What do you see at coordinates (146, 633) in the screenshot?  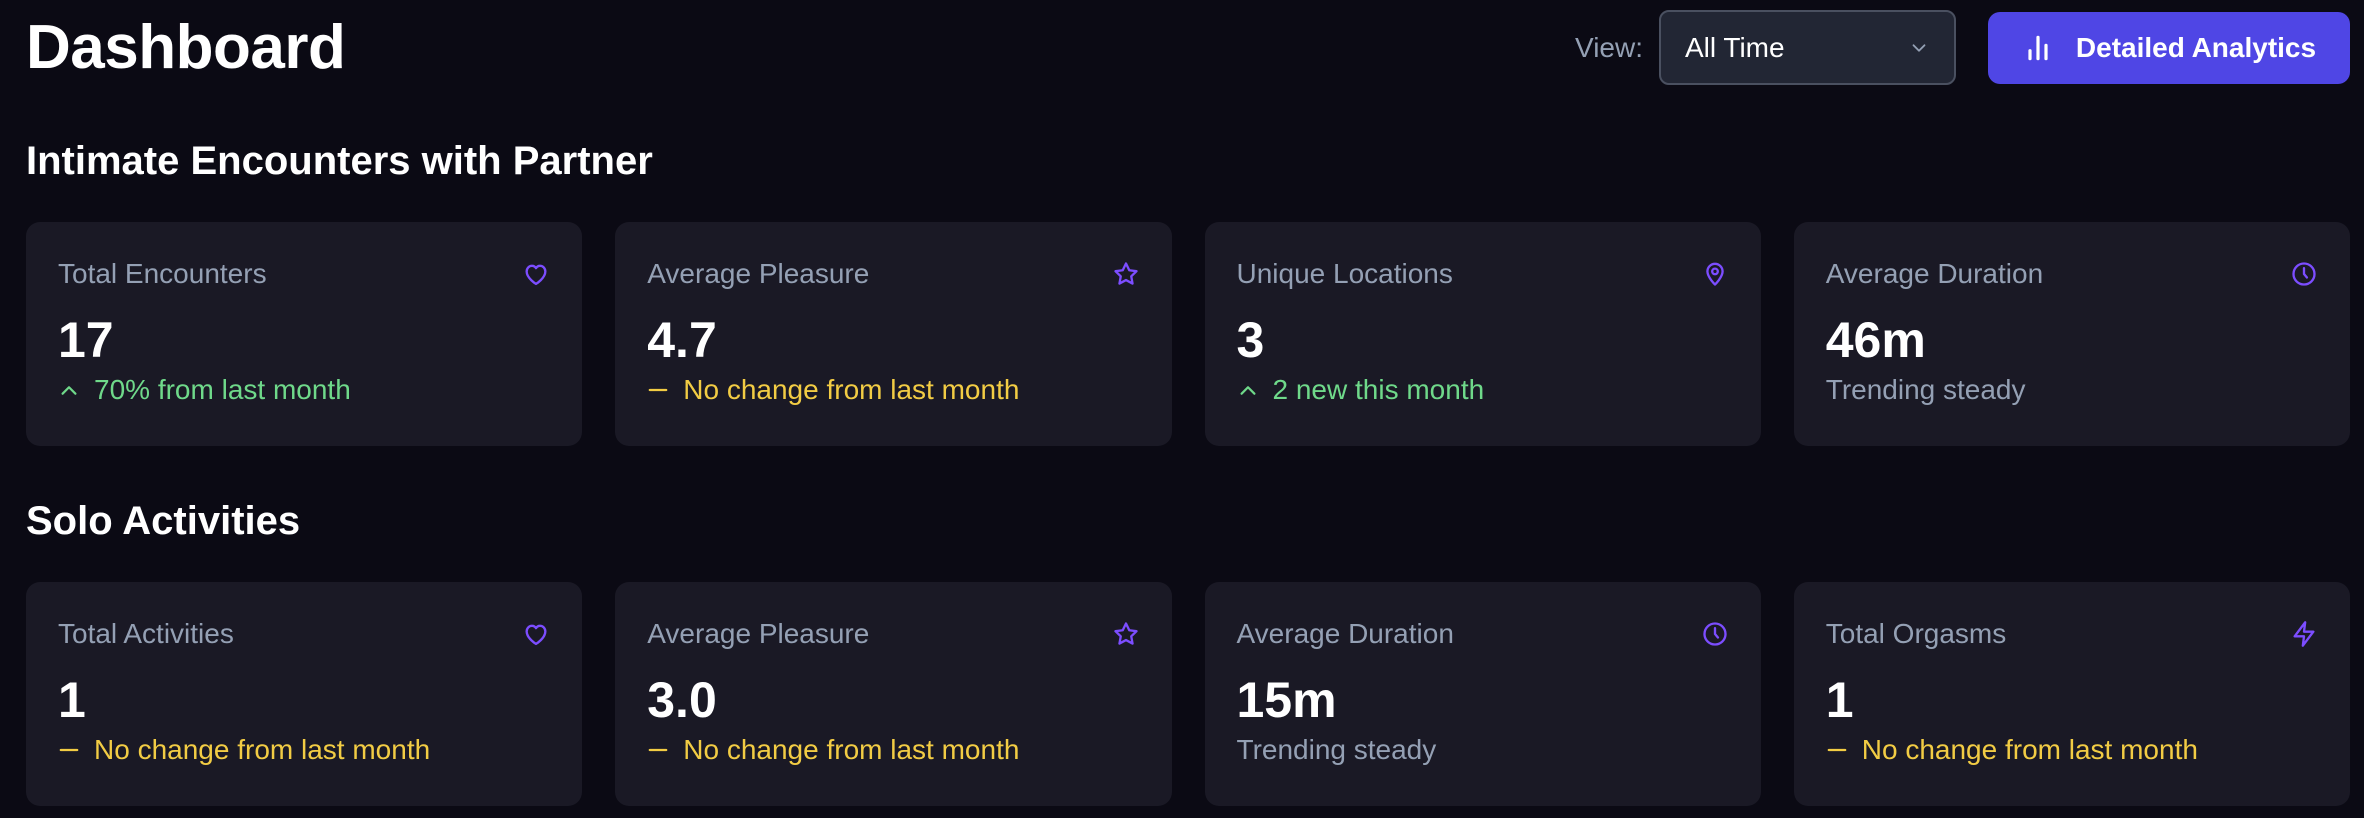 I see `card-label: Total Activities` at bounding box center [146, 633].